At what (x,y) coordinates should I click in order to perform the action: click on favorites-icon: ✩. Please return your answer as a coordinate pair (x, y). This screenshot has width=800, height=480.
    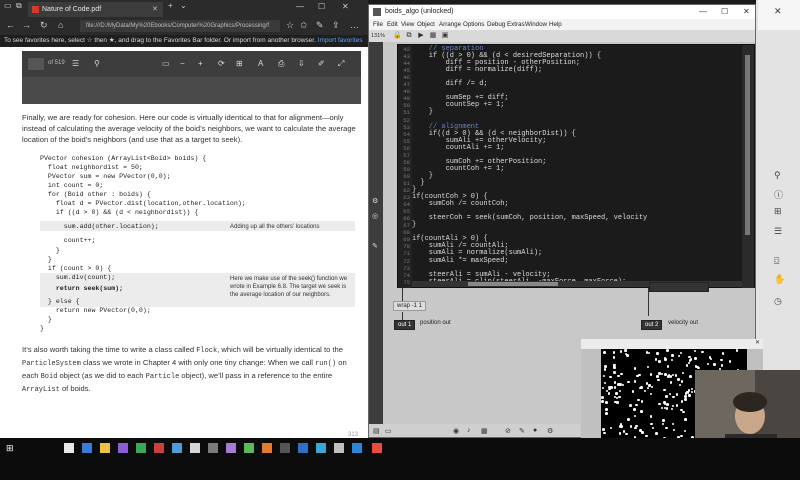
    Looking at the image, I should click on (304, 25).